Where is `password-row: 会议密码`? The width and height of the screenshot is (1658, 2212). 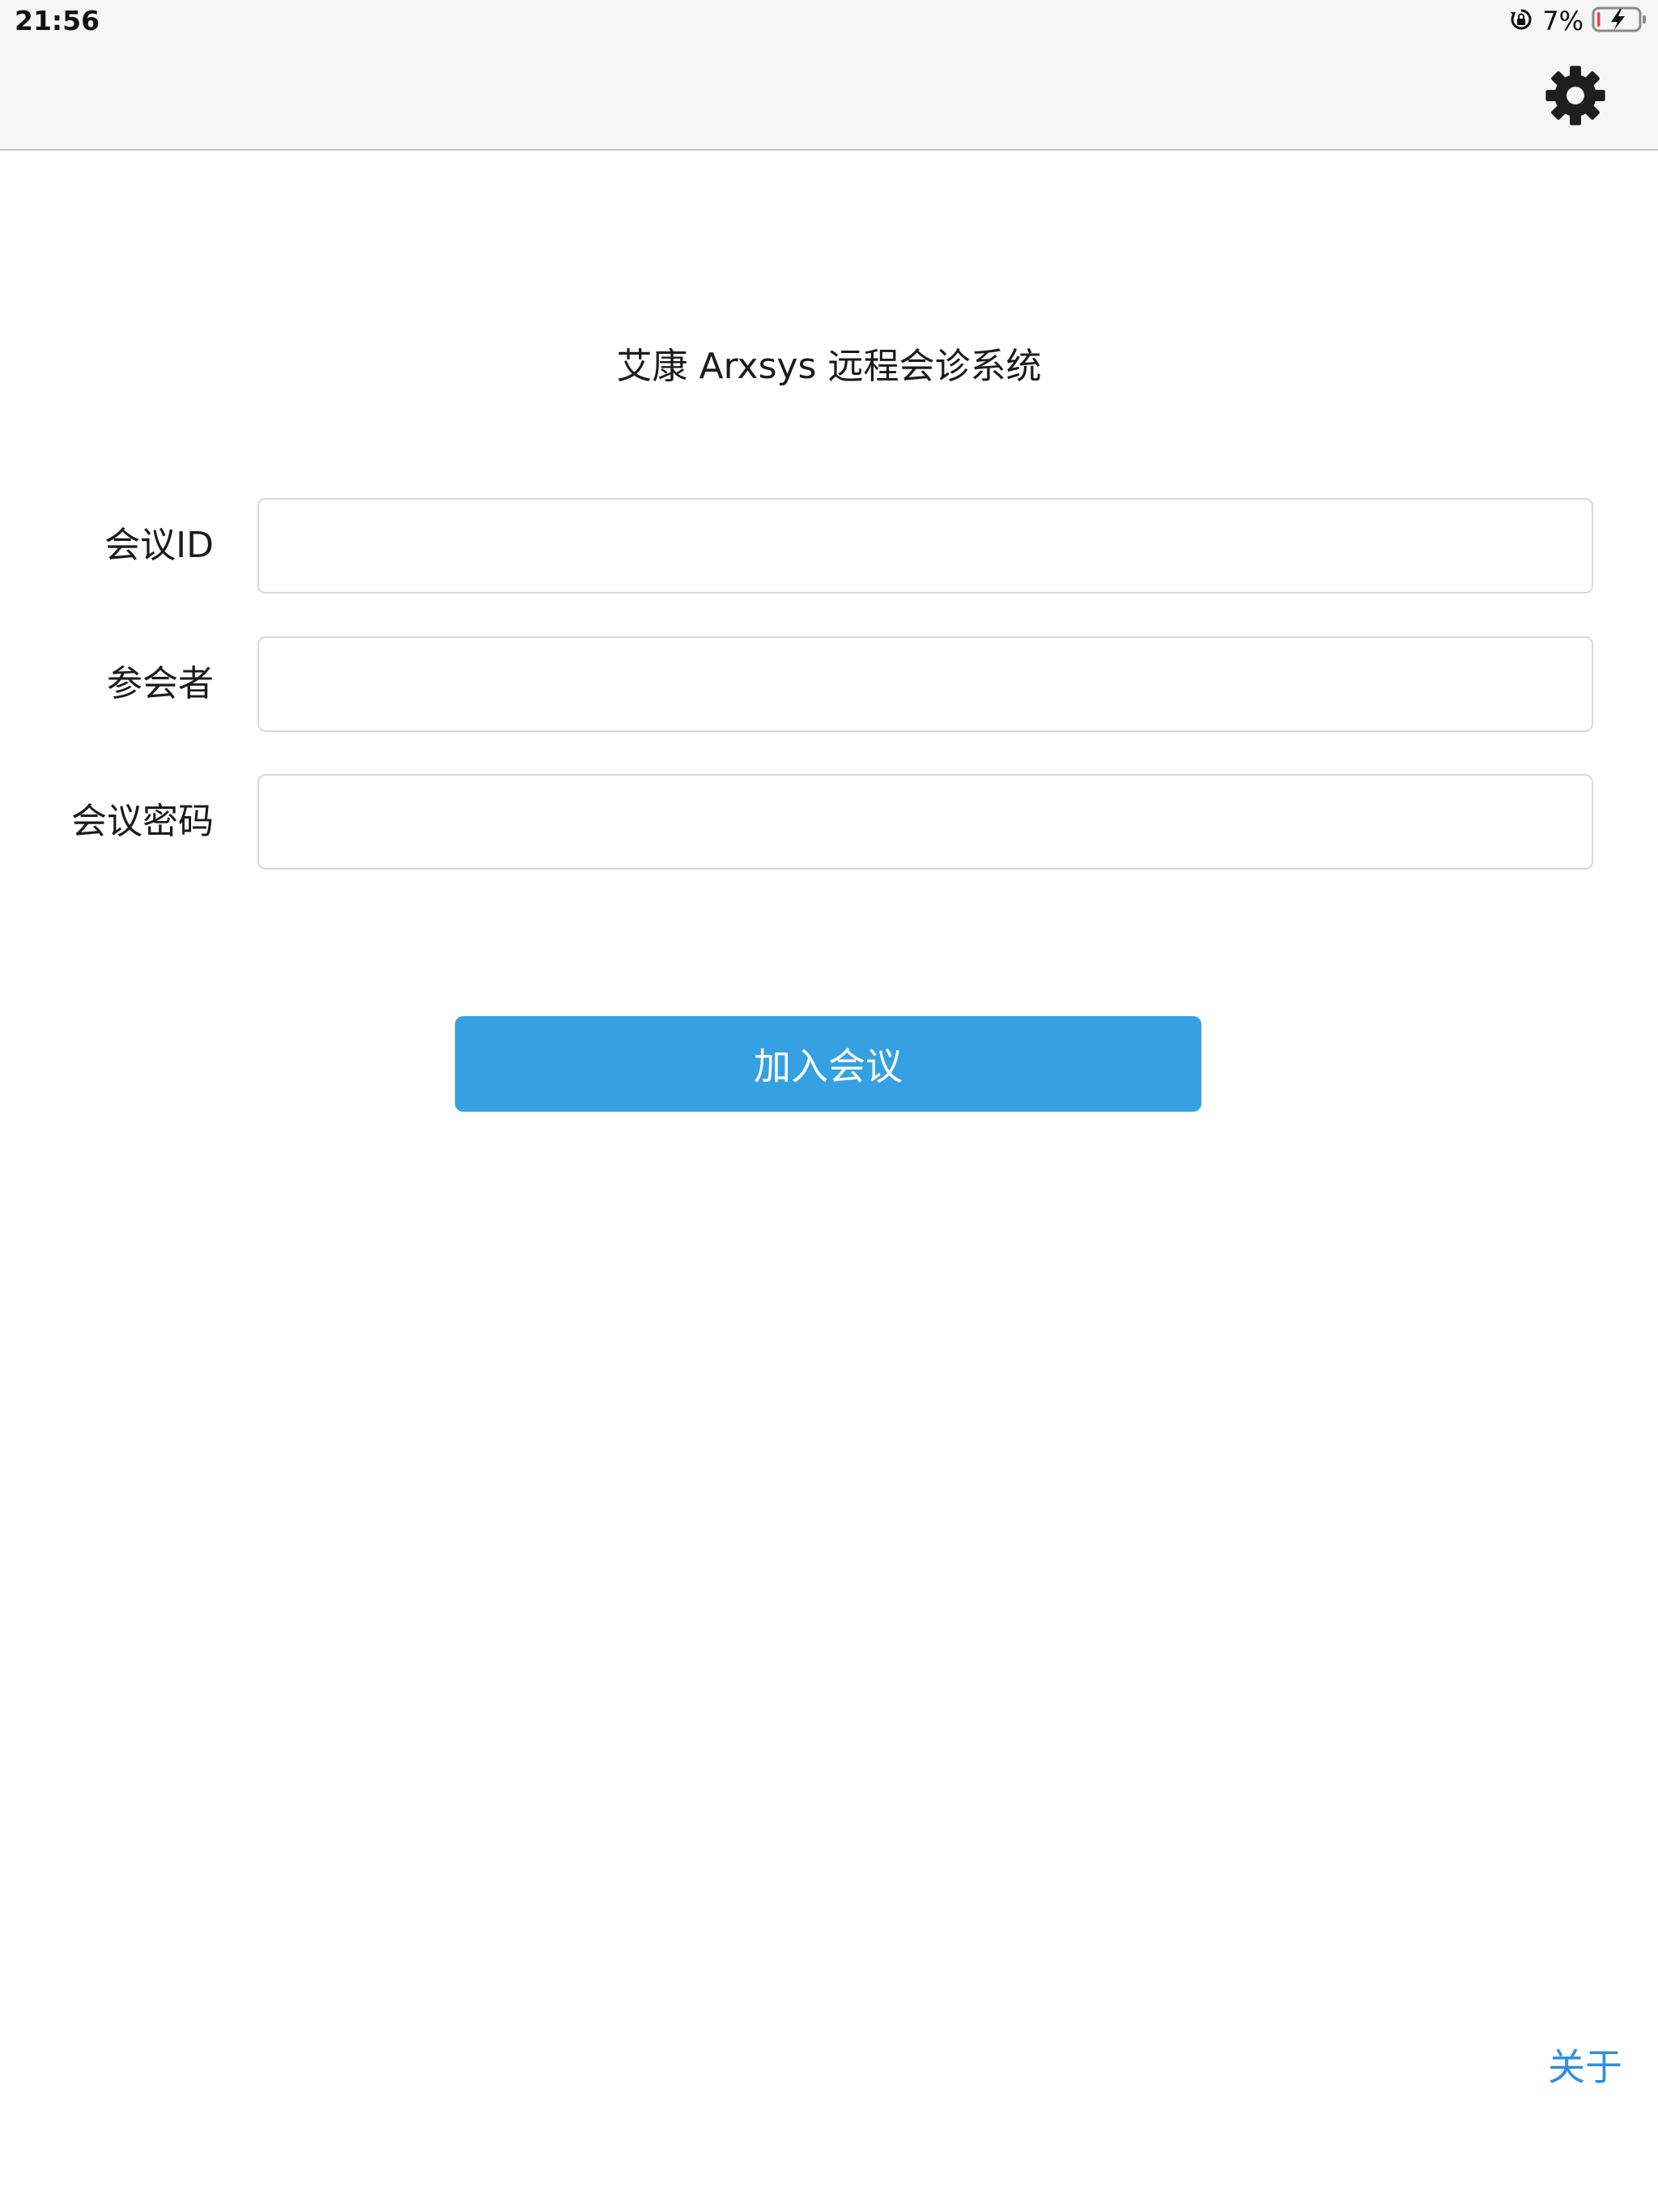
password-row: 会议密码 is located at coordinates (829, 822).